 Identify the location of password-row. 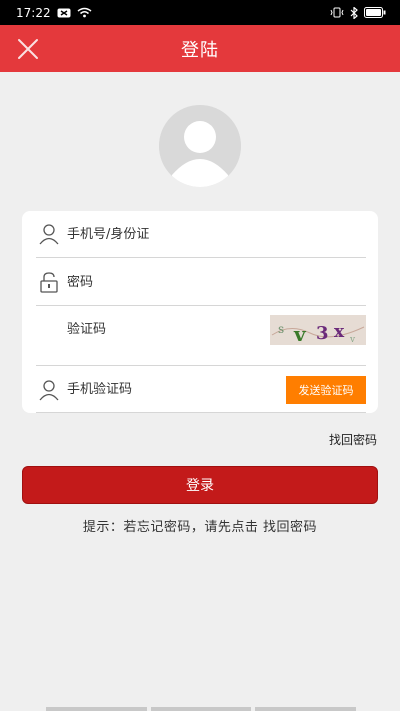
(201, 282).